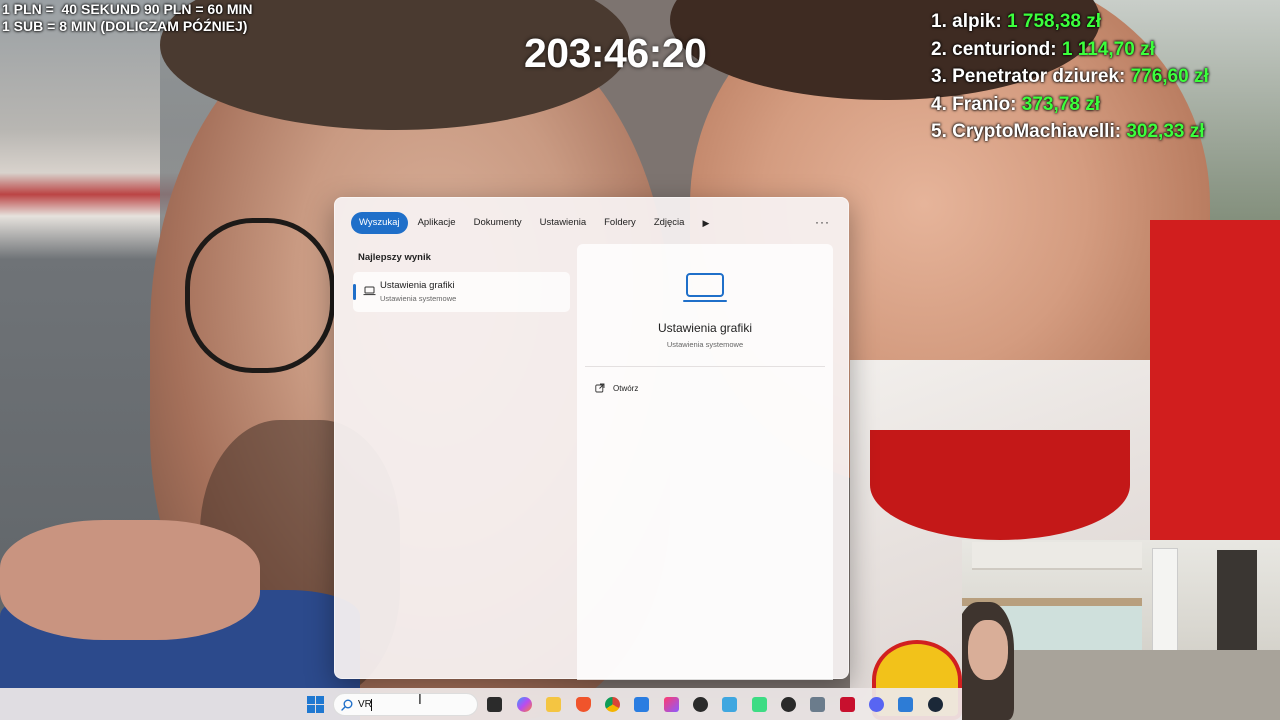 The height and width of the screenshot is (720, 1280). Describe the element at coordinates (553, 704) in the screenshot. I see `file-explorer-icon` at that location.